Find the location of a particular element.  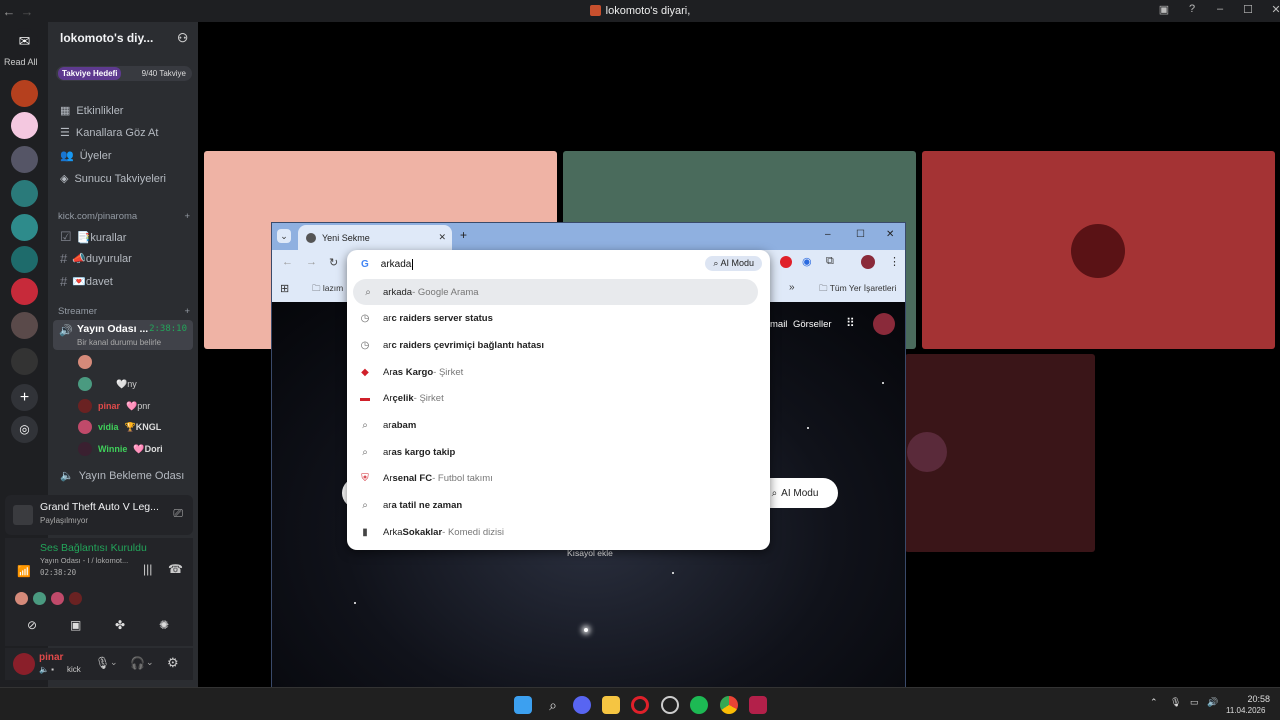

omnibox-suggestion: ⌕ ar a tatil ne zaman is located at coordinates (558, 506).